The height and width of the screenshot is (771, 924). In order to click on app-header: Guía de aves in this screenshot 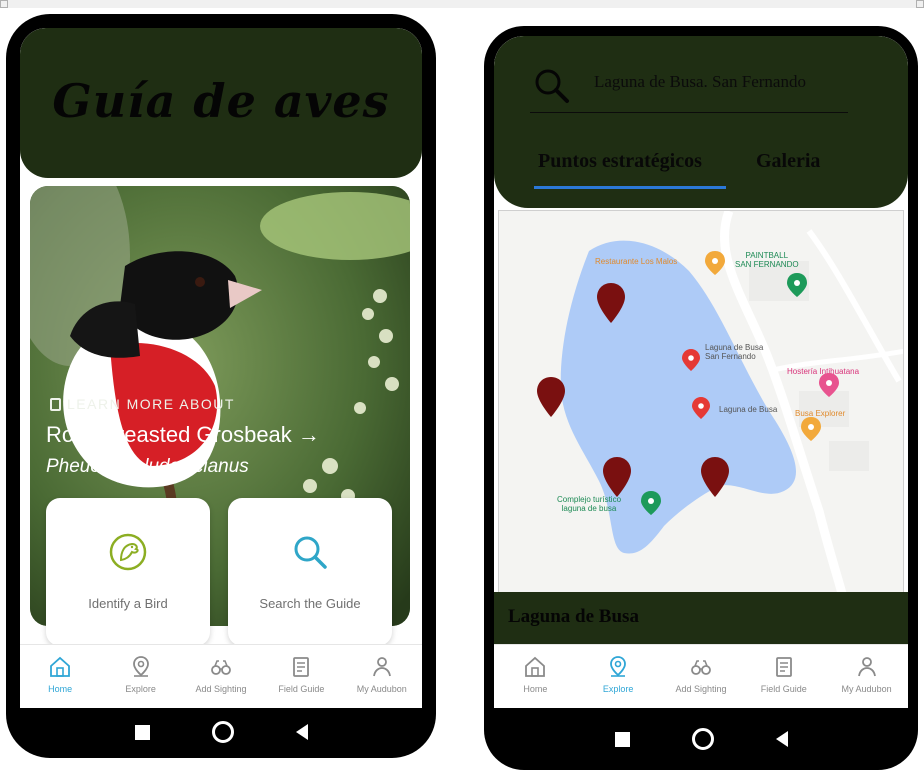, I will do `click(221, 103)`.